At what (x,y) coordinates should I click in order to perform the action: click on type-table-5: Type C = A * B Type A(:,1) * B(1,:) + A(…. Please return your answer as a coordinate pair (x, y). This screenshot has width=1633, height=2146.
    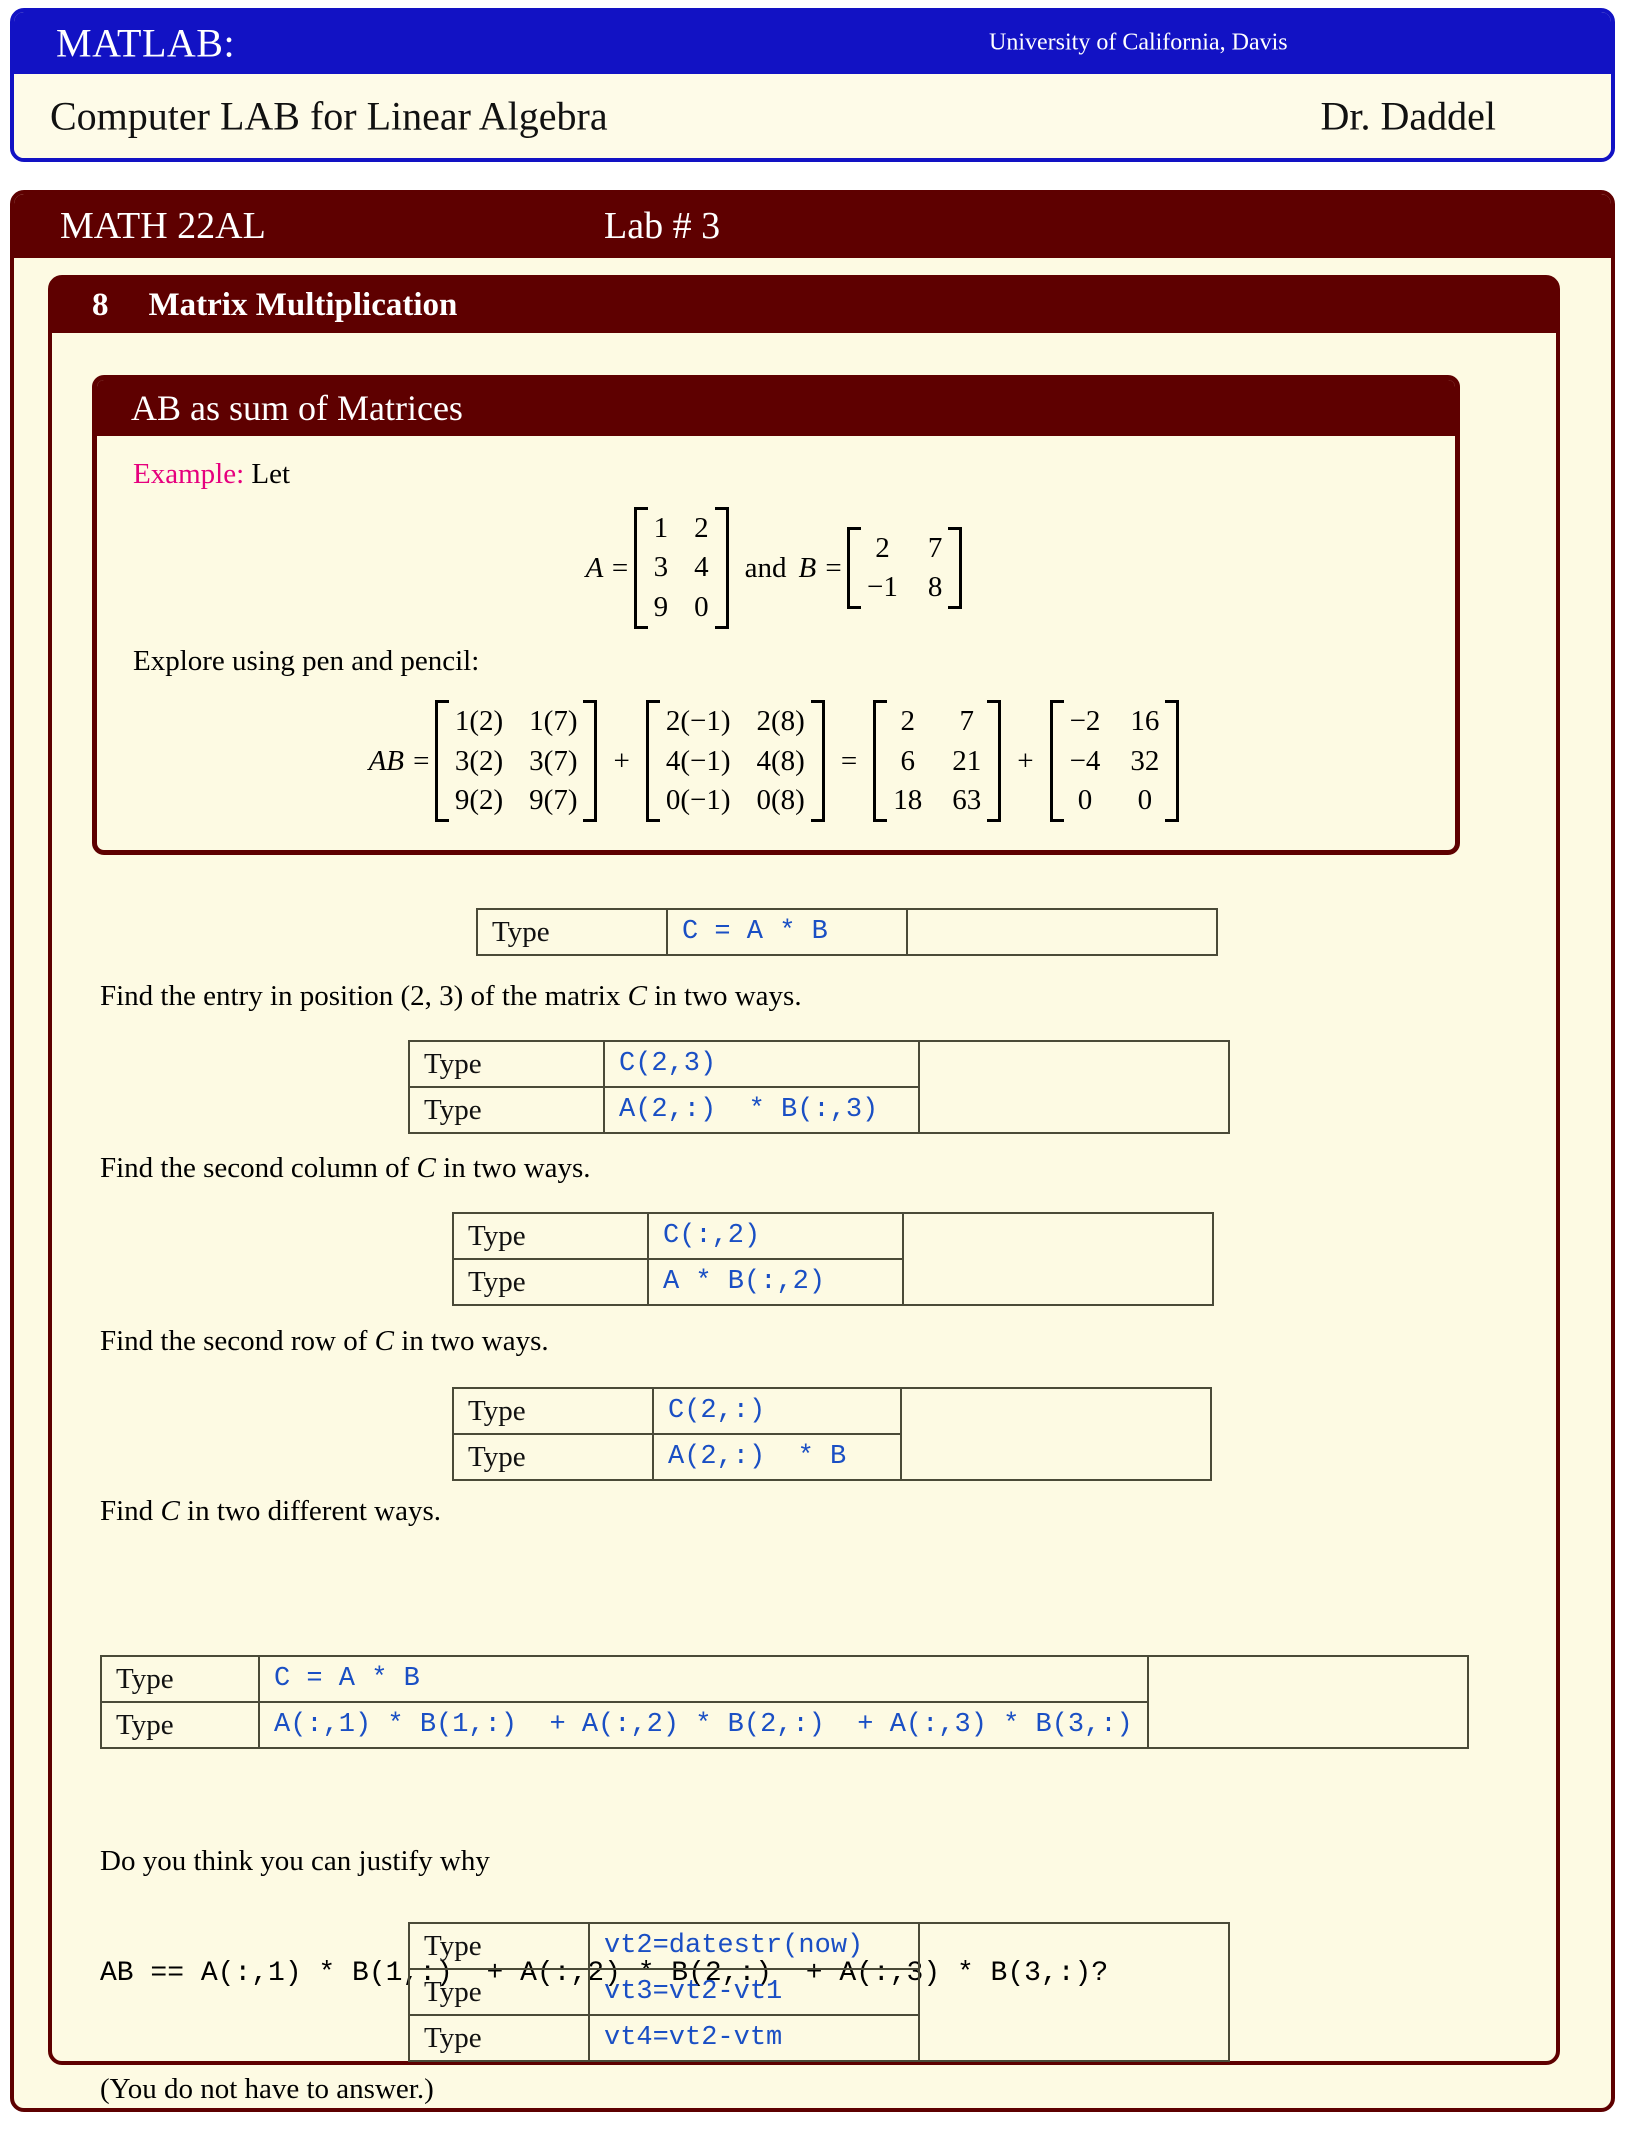
    Looking at the image, I should click on (784, 1702).